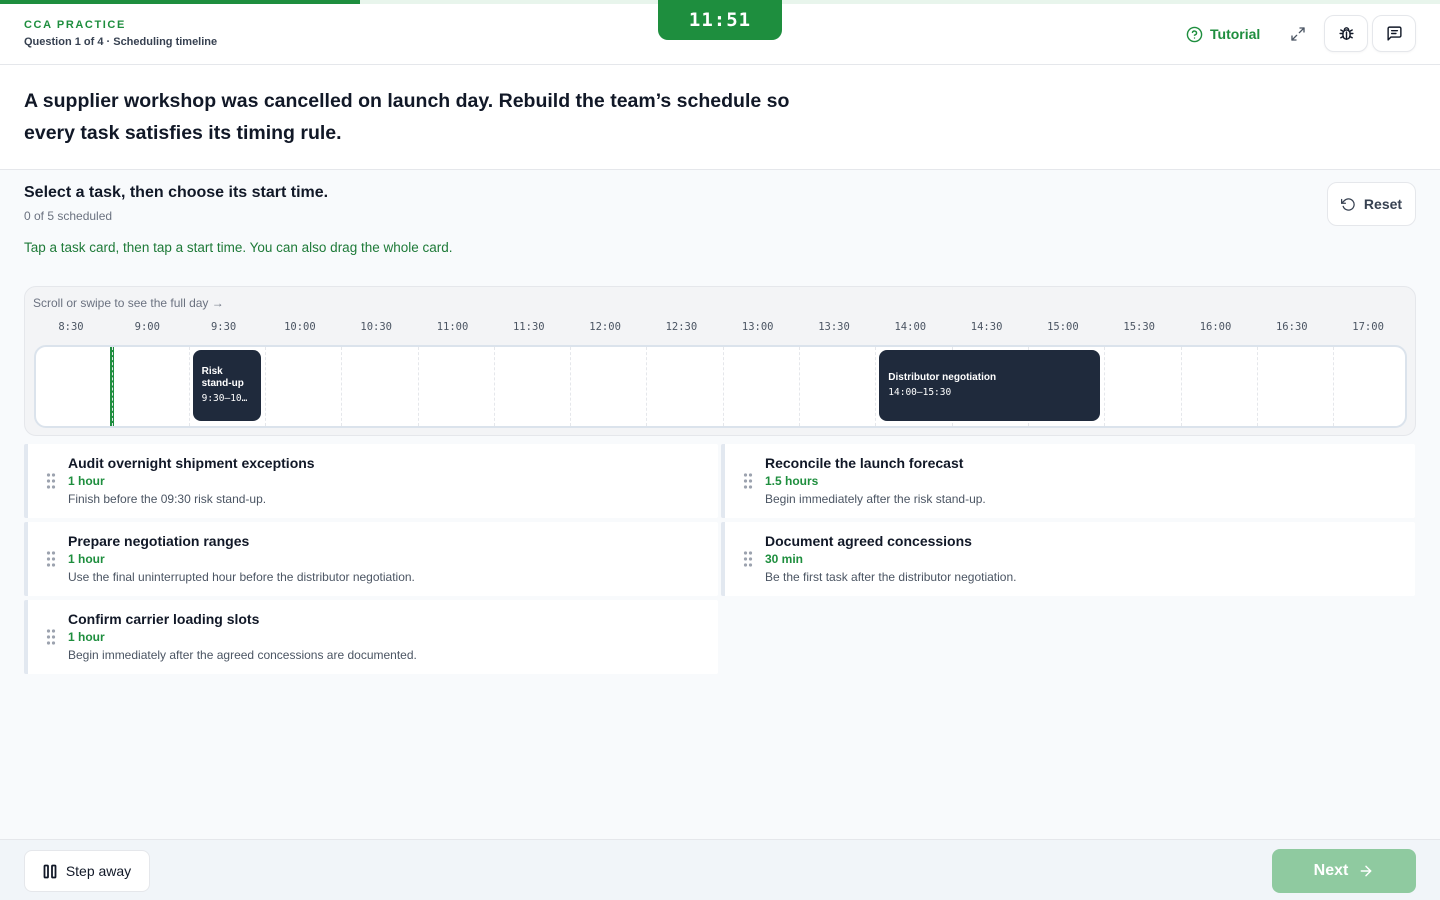  Describe the element at coordinates (452, 327) in the screenshot. I see `time-tick-label: 11:00` at that location.